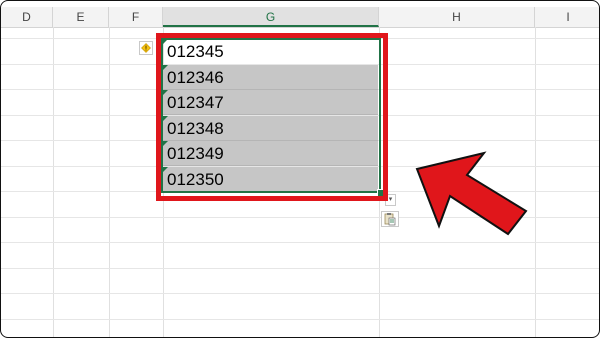 Image resolution: width=600 pixels, height=338 pixels. Describe the element at coordinates (27, 17) in the screenshot. I see `column-header-d: D` at that location.